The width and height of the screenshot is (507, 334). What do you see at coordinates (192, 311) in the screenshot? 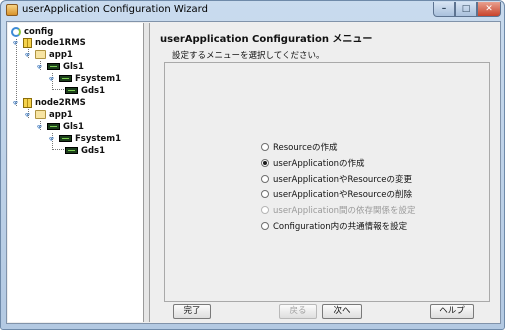
I see `finish-button: 完了` at bounding box center [192, 311].